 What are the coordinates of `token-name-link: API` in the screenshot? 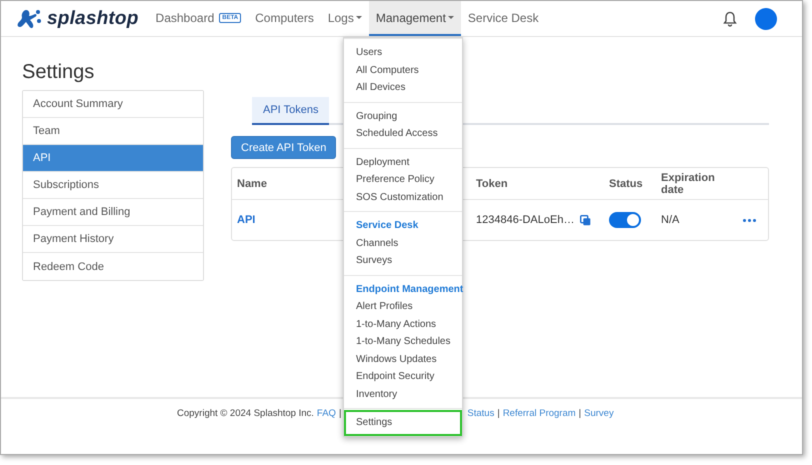 It's located at (246, 220).